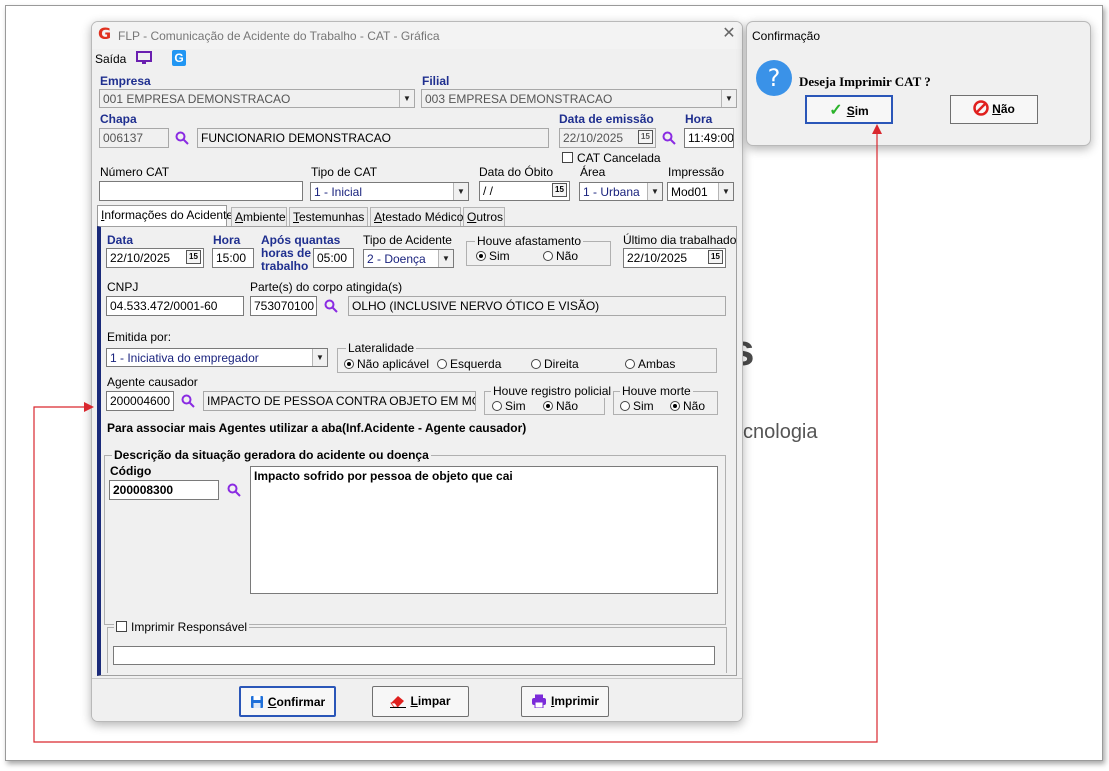 The image size is (1109, 771). Describe the element at coordinates (89, 407) in the screenshot. I see `annotation-arrowhead-left` at that location.